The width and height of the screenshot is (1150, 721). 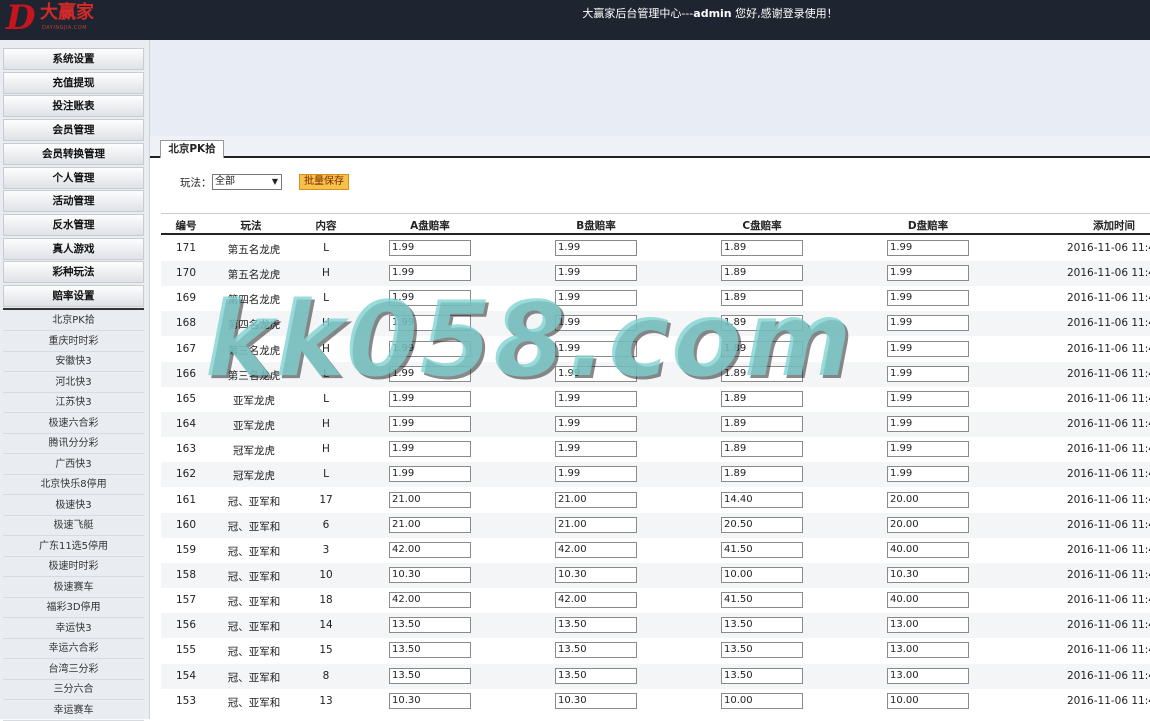 What do you see at coordinates (928, 574) in the screenshot?
I see `odds-input-d: 10.30` at bounding box center [928, 574].